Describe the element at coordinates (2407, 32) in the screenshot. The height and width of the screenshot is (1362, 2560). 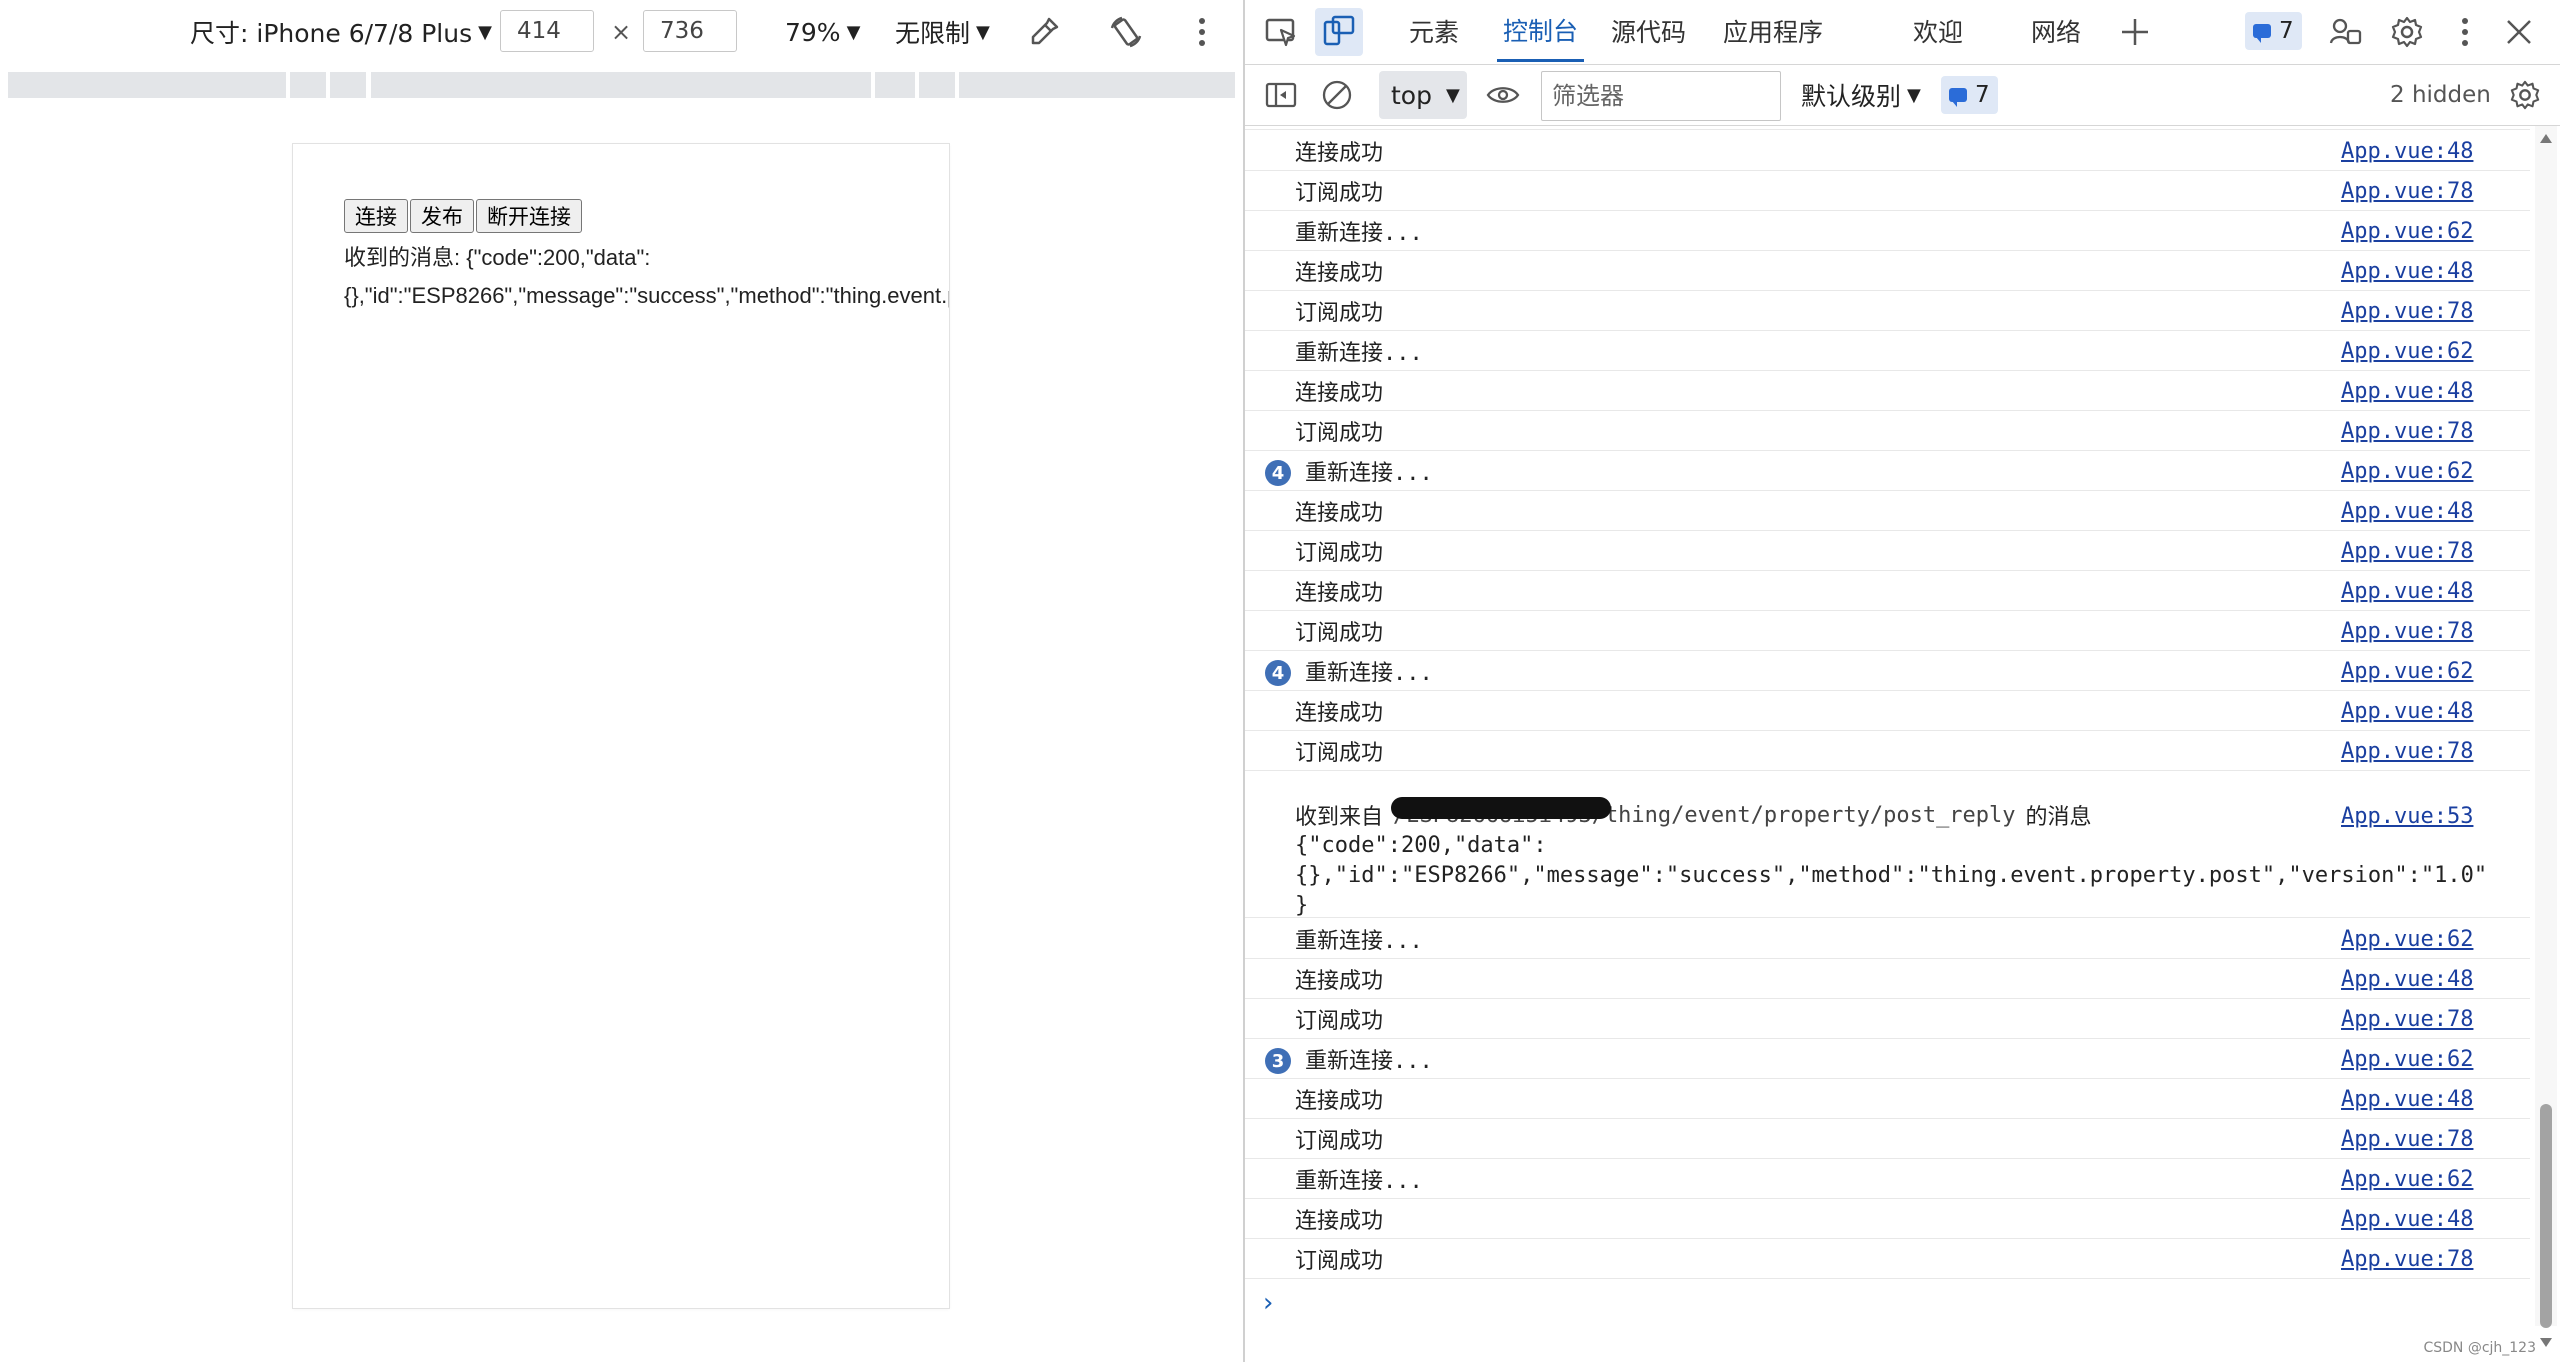
I see `settings-gear-icon` at that location.